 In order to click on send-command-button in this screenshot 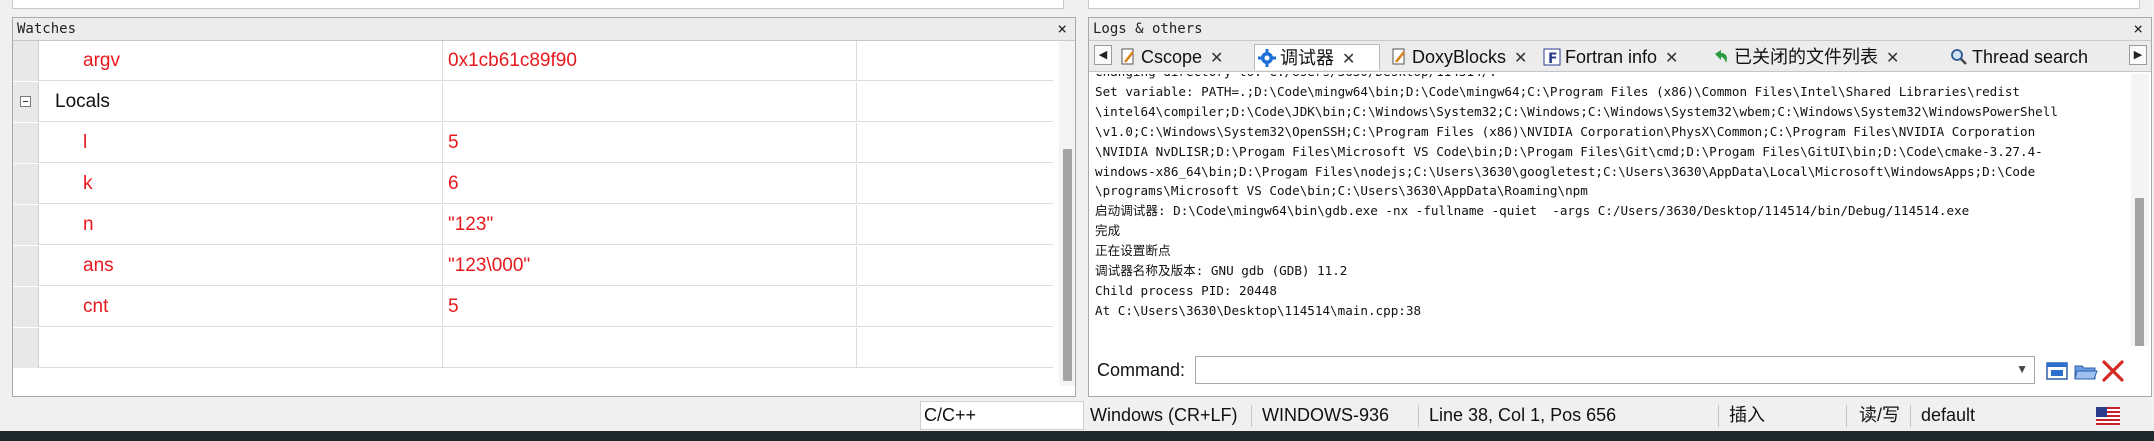, I will do `click(2057, 371)`.